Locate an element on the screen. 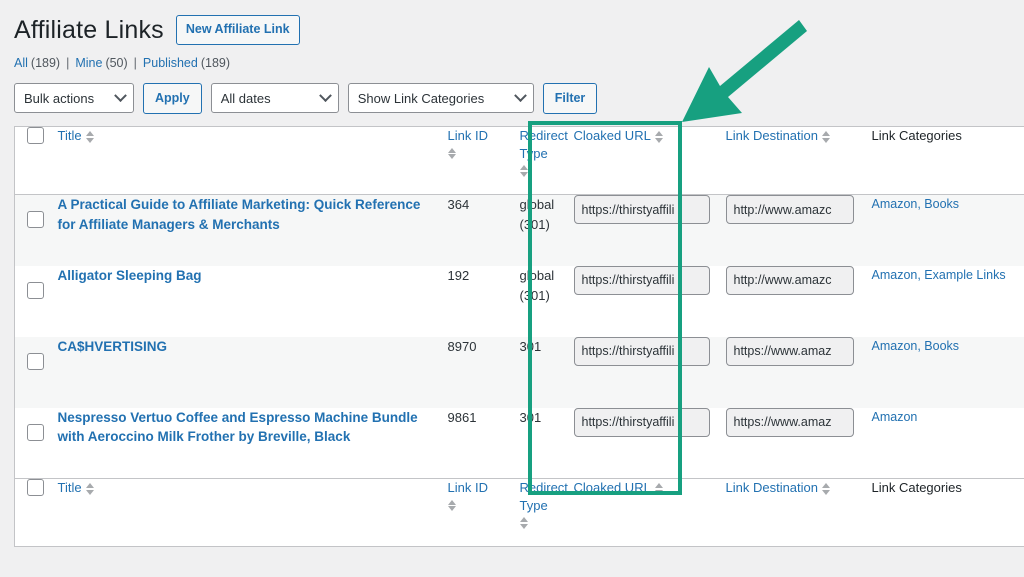 This screenshot has width=1024, height=577. footer-redirect-type-line1: Redirect is located at coordinates (543, 488).